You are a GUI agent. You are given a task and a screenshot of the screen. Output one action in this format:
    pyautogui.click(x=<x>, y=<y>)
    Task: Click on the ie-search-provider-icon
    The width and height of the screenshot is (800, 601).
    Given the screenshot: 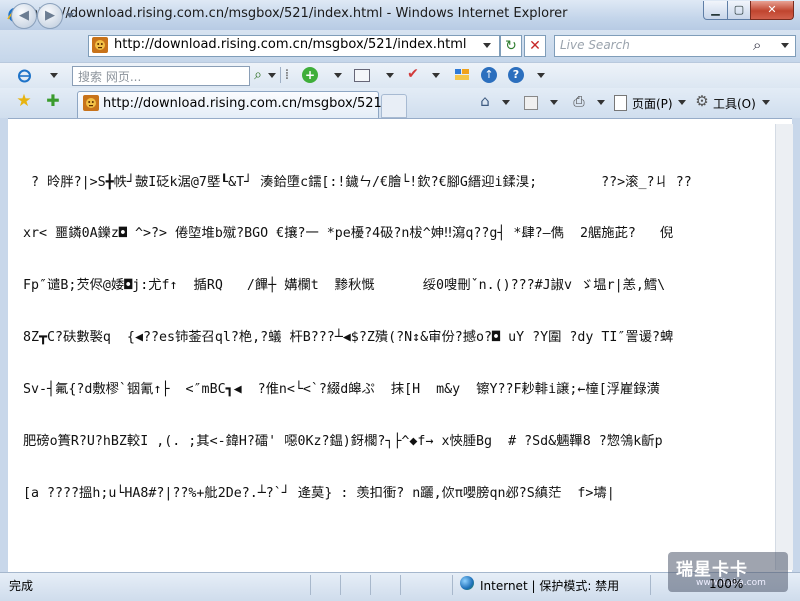 What is the action you would take?
    pyautogui.click(x=24, y=75)
    